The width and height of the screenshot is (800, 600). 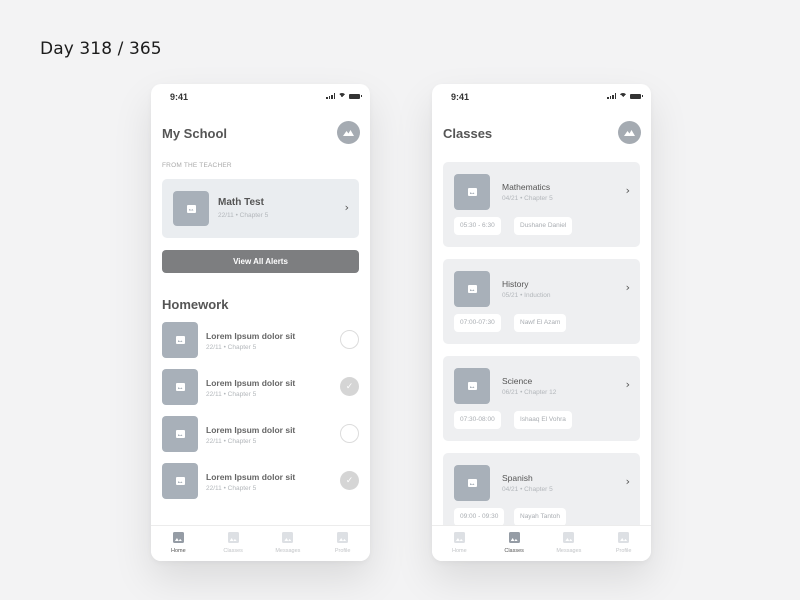 What do you see at coordinates (540, 517) in the screenshot?
I see `class-teacher-chip: Nayah Tantoh` at bounding box center [540, 517].